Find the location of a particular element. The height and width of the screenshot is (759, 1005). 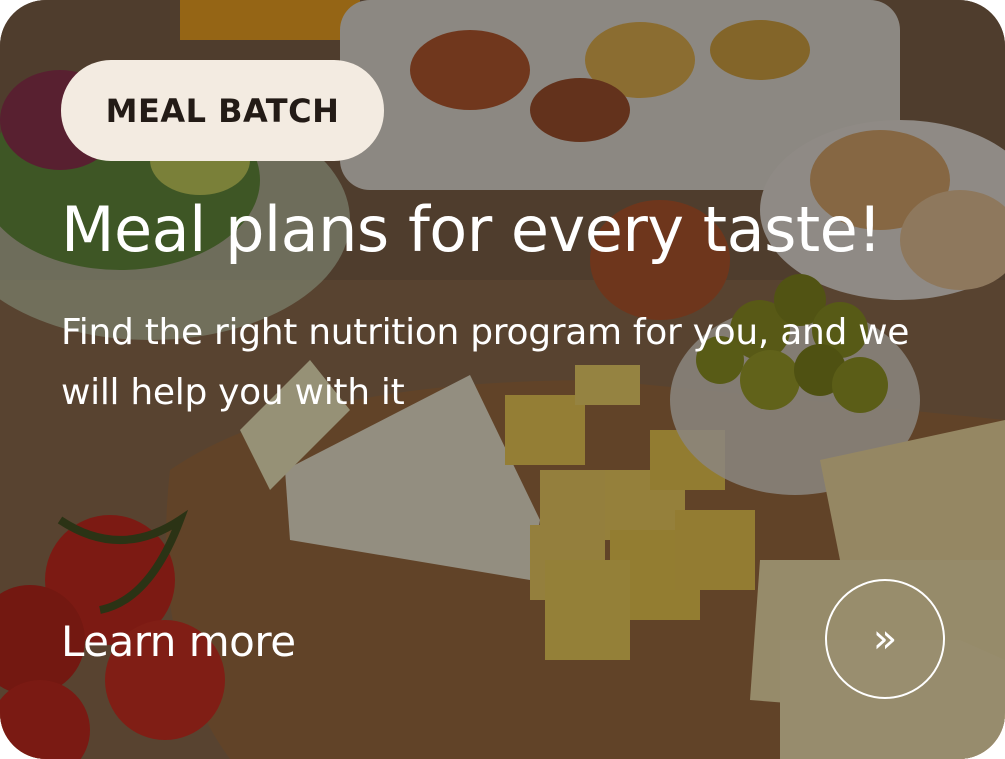

double-chevron-right-icon: » is located at coordinates (885, 639).